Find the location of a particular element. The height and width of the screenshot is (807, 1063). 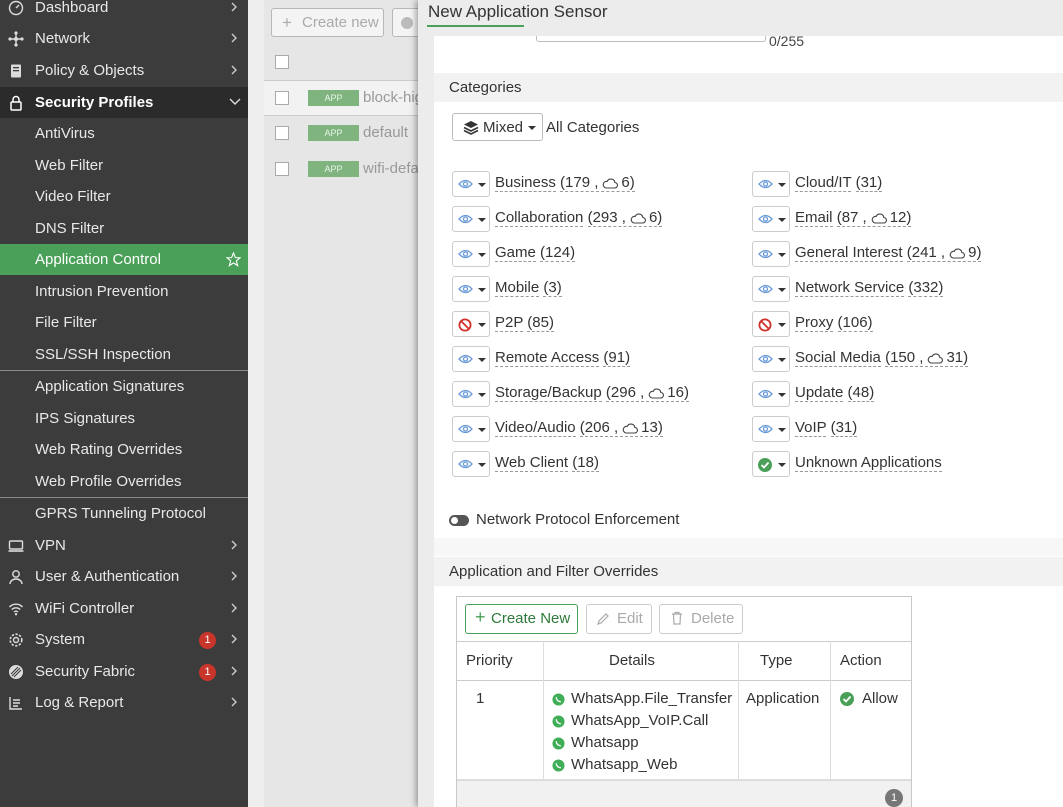

create-new-override-button: + Create New is located at coordinates (521, 619).